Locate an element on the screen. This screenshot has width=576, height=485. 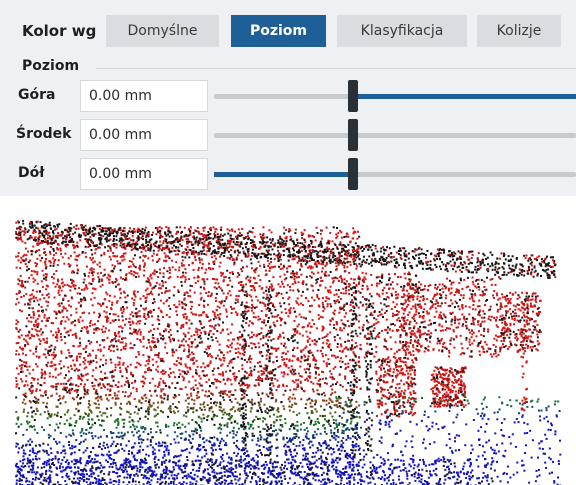
mode-collisions-button: Kolizje is located at coordinates (519, 31).